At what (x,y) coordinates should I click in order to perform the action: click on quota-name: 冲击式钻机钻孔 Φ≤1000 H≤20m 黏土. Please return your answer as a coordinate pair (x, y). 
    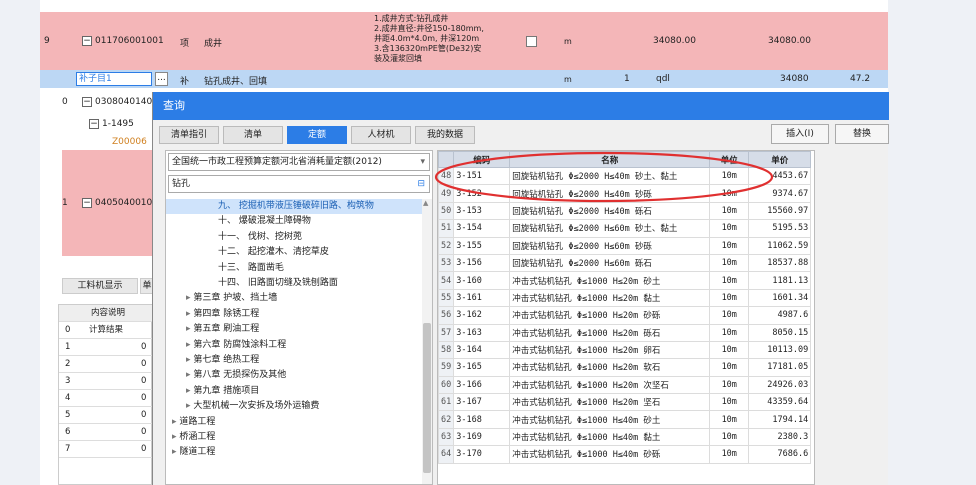
    Looking at the image, I should click on (610, 298).